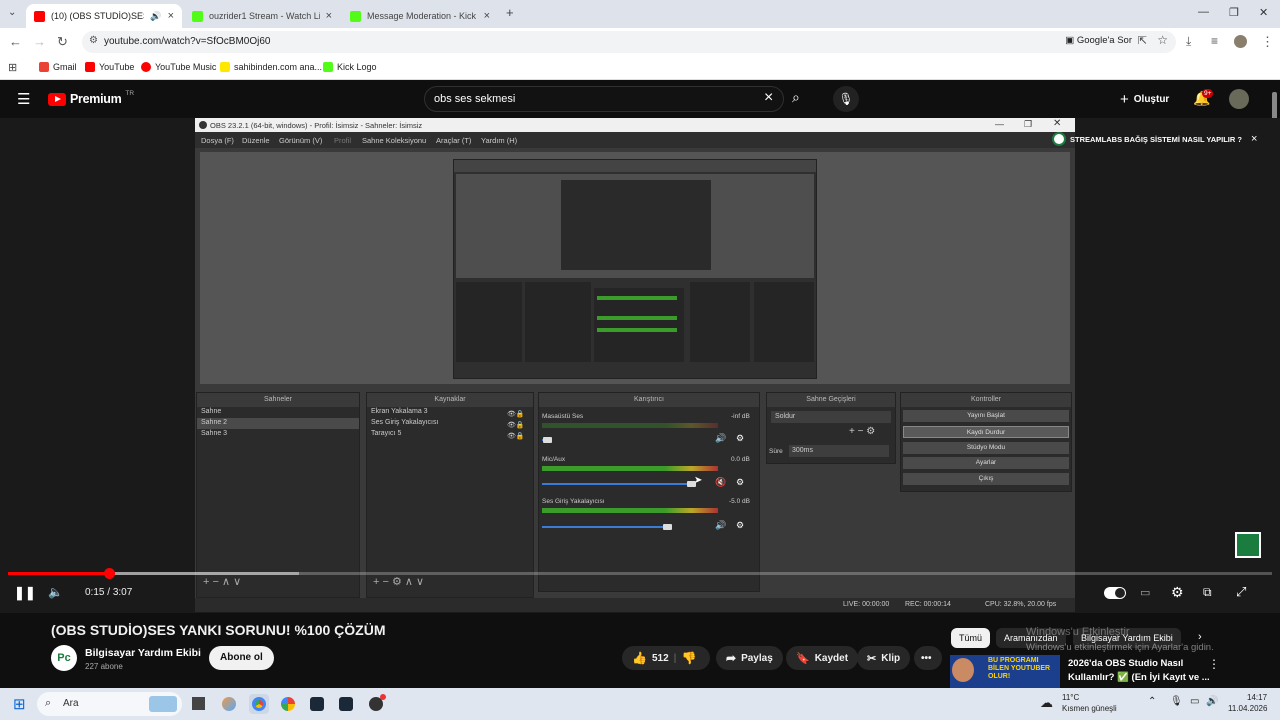 This screenshot has height=720, width=1280. Describe the element at coordinates (639, 658) in the screenshot. I see `like-icon: 👍` at that location.